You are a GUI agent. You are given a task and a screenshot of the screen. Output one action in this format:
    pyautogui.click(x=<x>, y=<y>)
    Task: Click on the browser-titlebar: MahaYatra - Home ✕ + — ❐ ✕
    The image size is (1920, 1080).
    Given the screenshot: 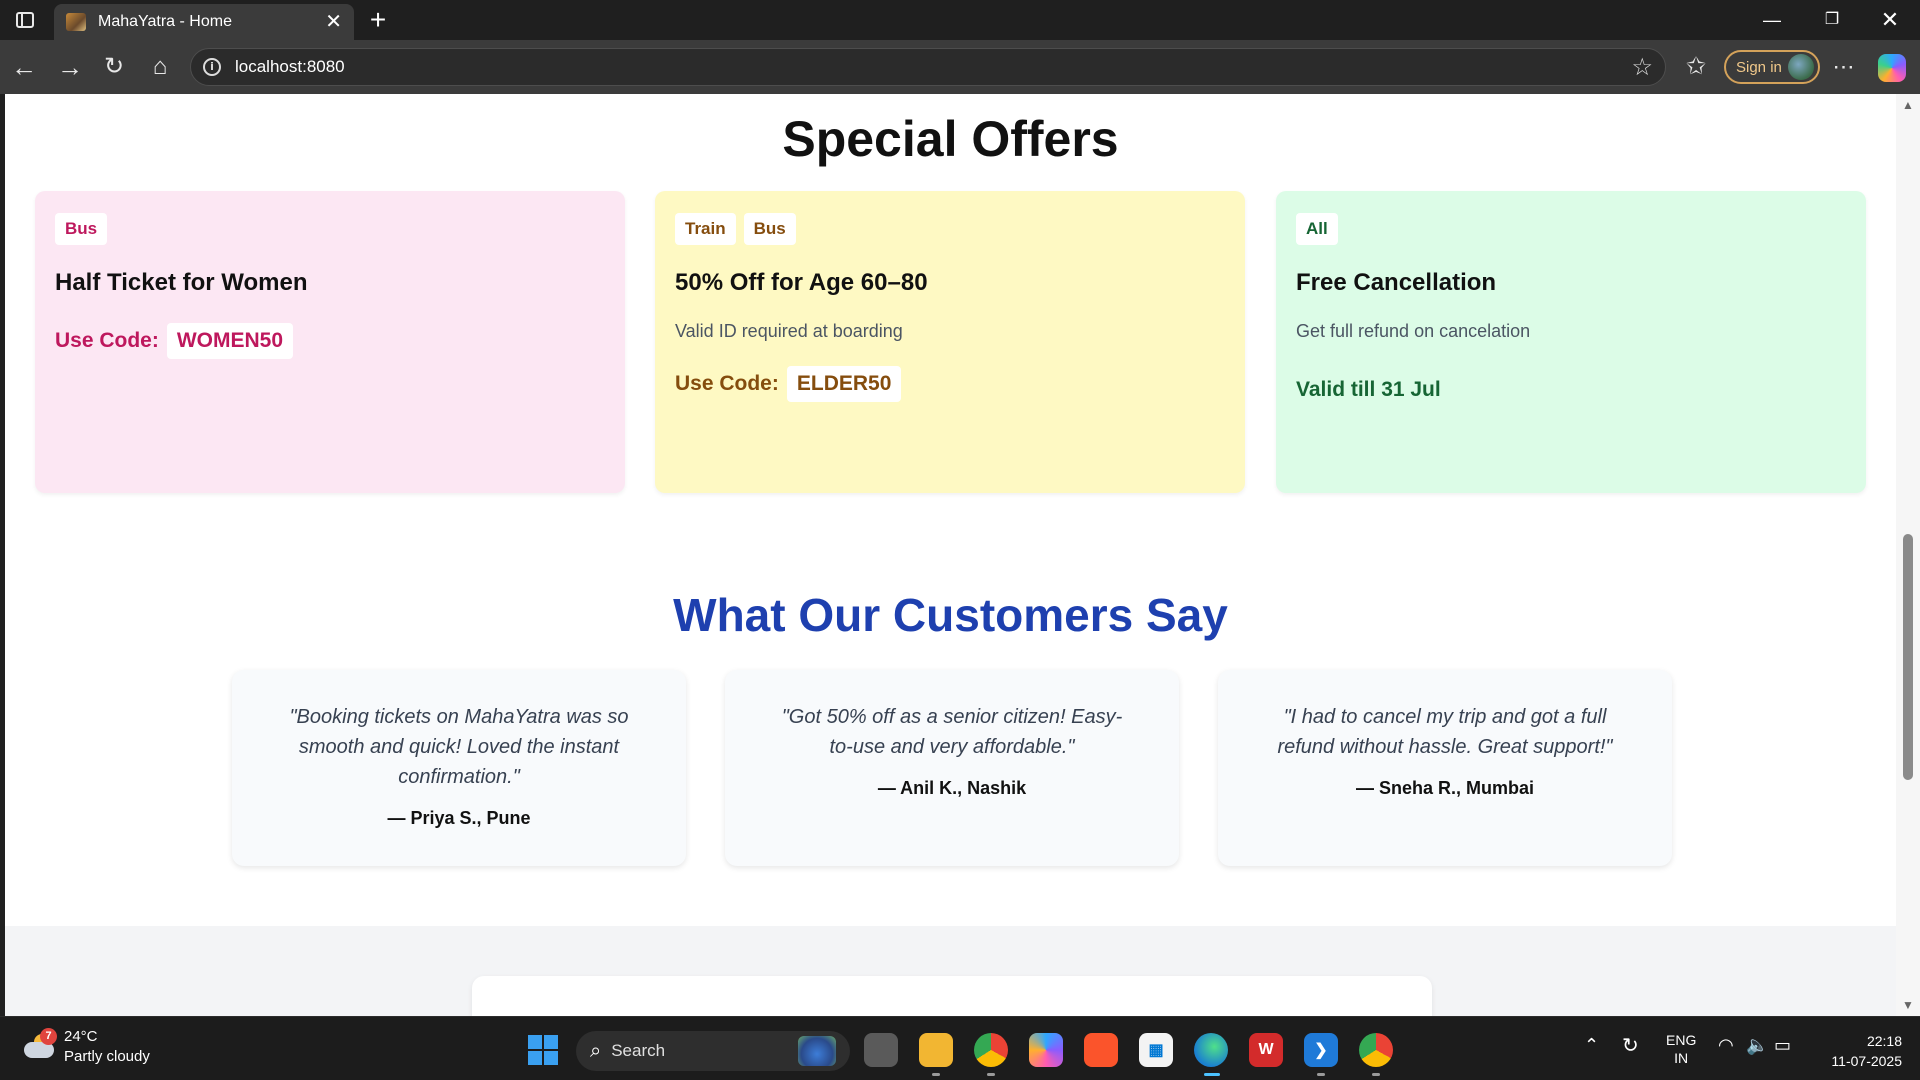 What is the action you would take?
    pyautogui.click(x=960, y=20)
    